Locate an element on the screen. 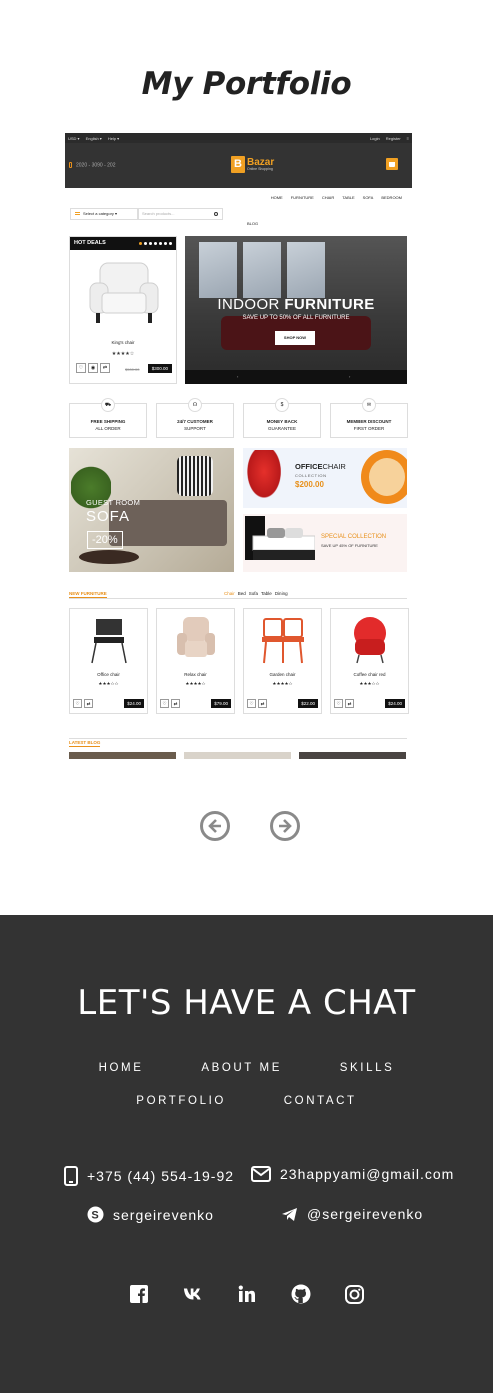 Image resolution: width=493 pixels, height=1393 pixels. facebook-icon is located at coordinates (139, 1294).